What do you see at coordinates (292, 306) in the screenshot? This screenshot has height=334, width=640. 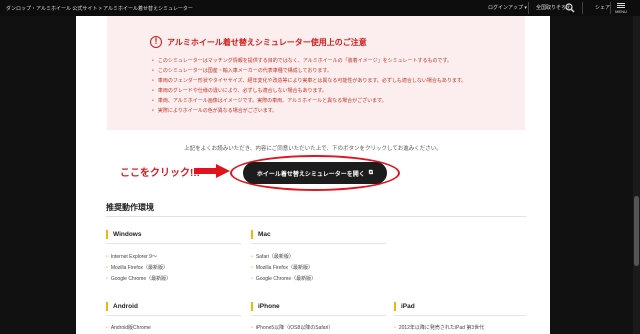 I see `os-name: iPhone` at bounding box center [292, 306].